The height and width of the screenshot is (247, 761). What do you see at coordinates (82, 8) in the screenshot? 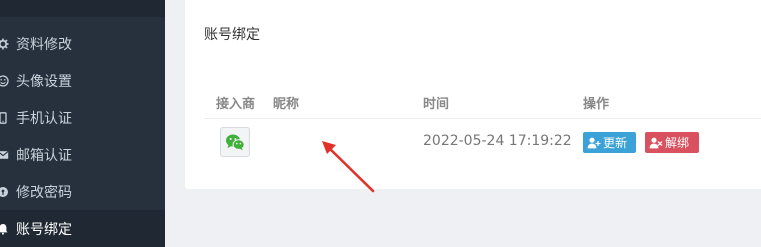
I see `sidebar-top-bar` at bounding box center [82, 8].